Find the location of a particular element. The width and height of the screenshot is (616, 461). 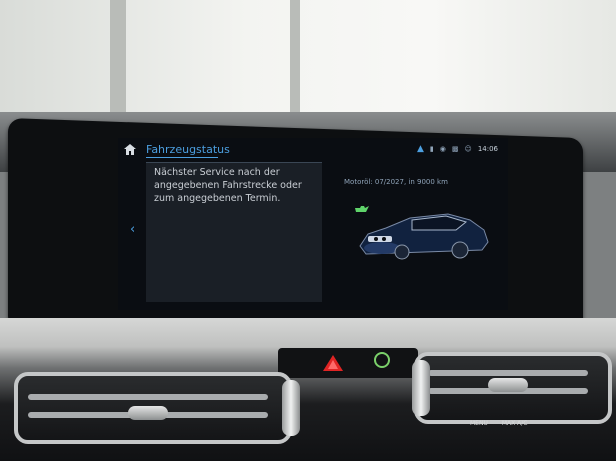

connectivity-icon: ◉ is located at coordinates (442, 149).